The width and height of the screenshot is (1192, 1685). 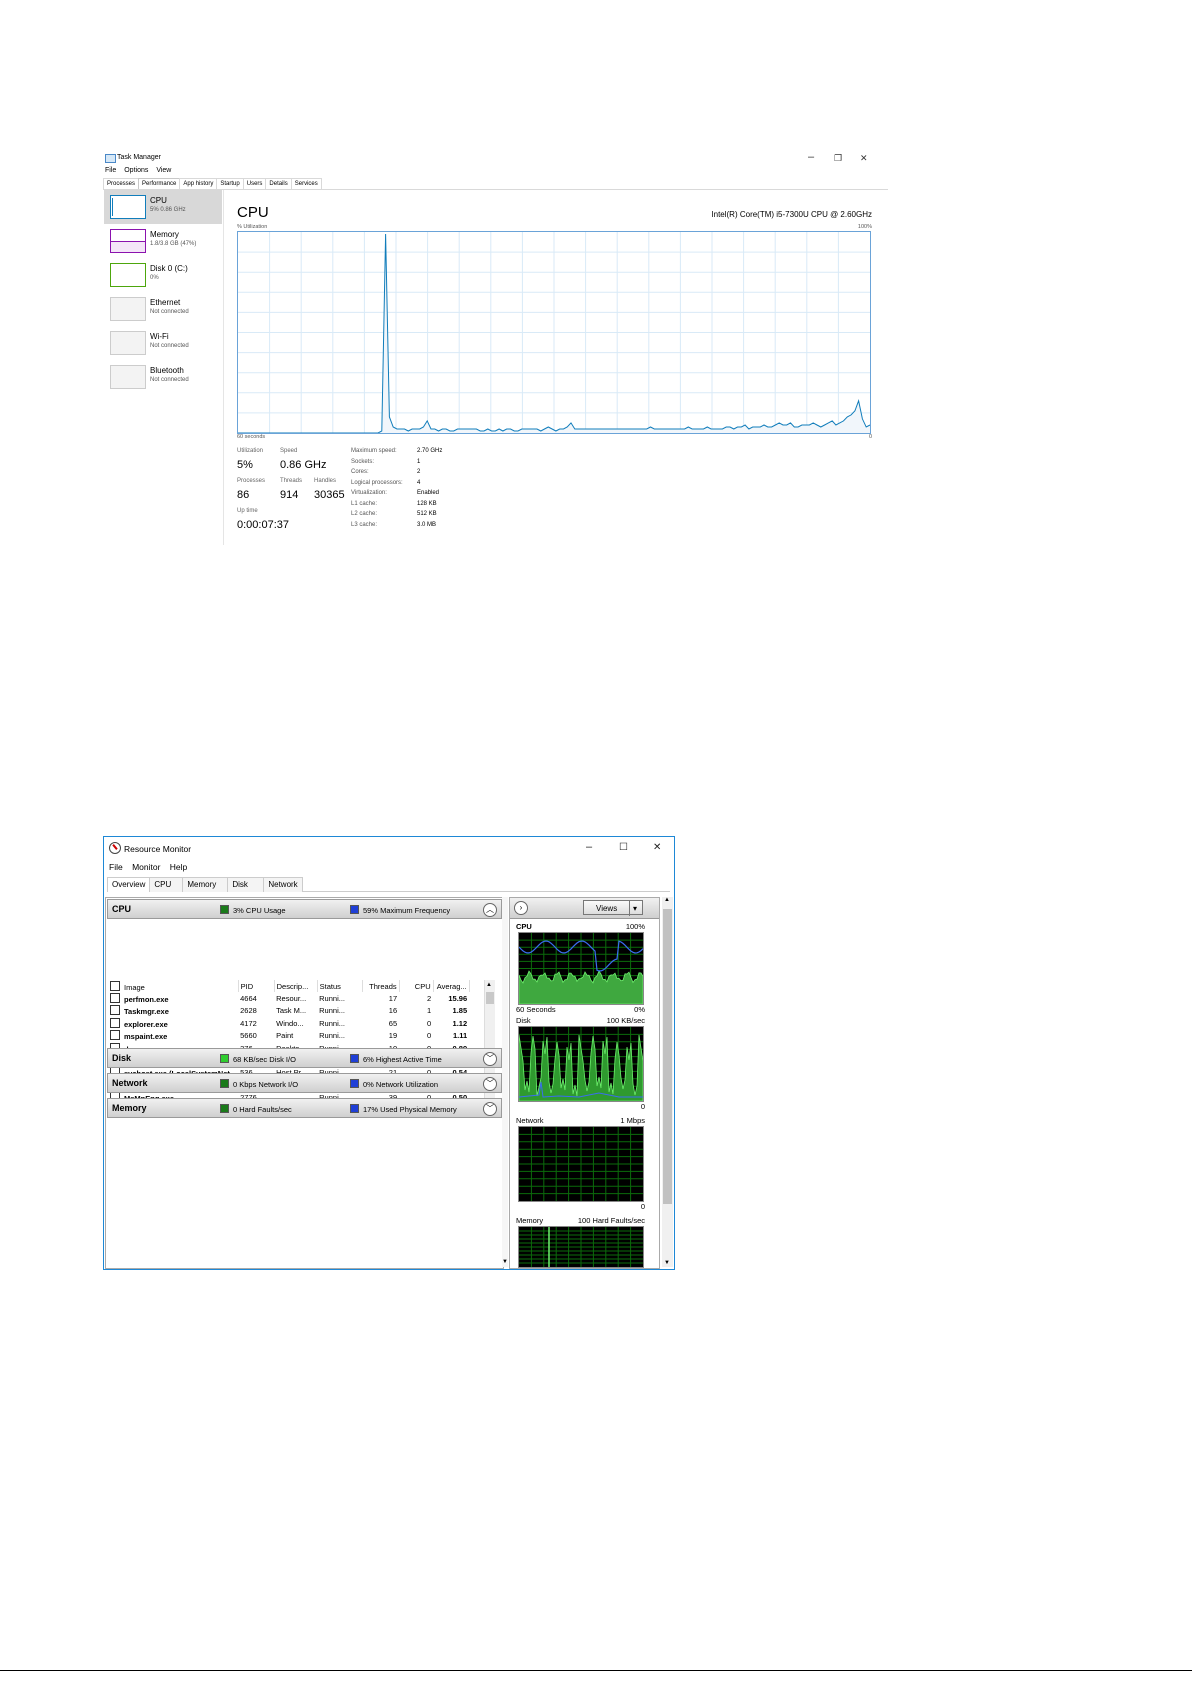 What do you see at coordinates (581, 968) in the screenshot?
I see `cpu-graph` at bounding box center [581, 968].